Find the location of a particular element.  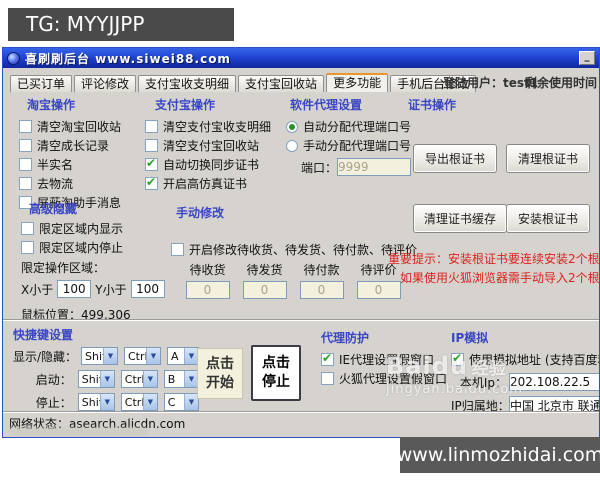

local-ip-input is located at coordinates (554, 382).